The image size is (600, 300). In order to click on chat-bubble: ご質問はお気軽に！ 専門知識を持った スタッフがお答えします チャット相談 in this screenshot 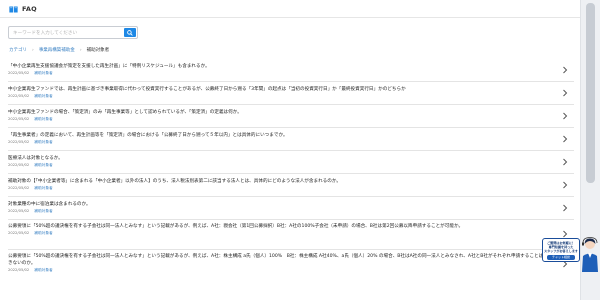, I will do `click(561, 250)`.